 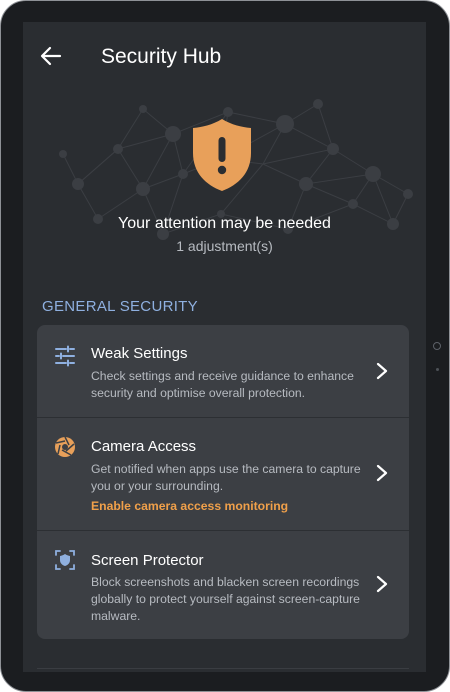 What do you see at coordinates (65, 446) in the screenshot?
I see `camera-aperture-icon` at bounding box center [65, 446].